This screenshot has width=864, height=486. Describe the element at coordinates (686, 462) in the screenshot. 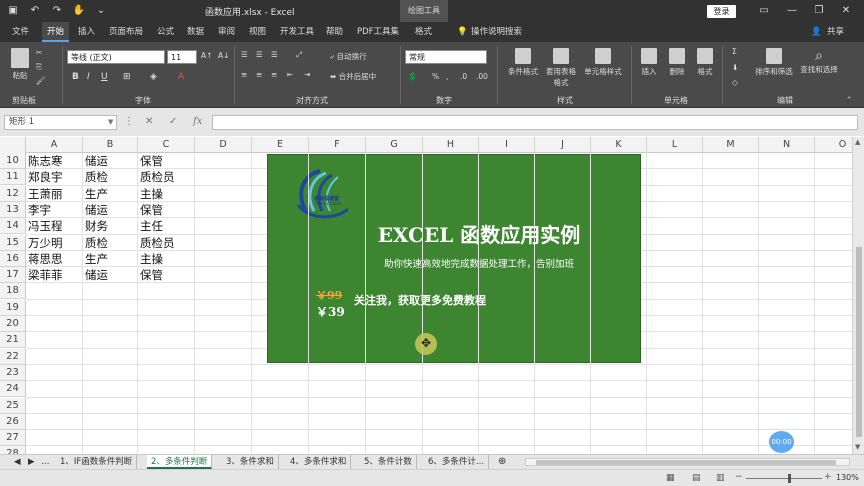

I see `horizontal-scroll-thumb` at that location.